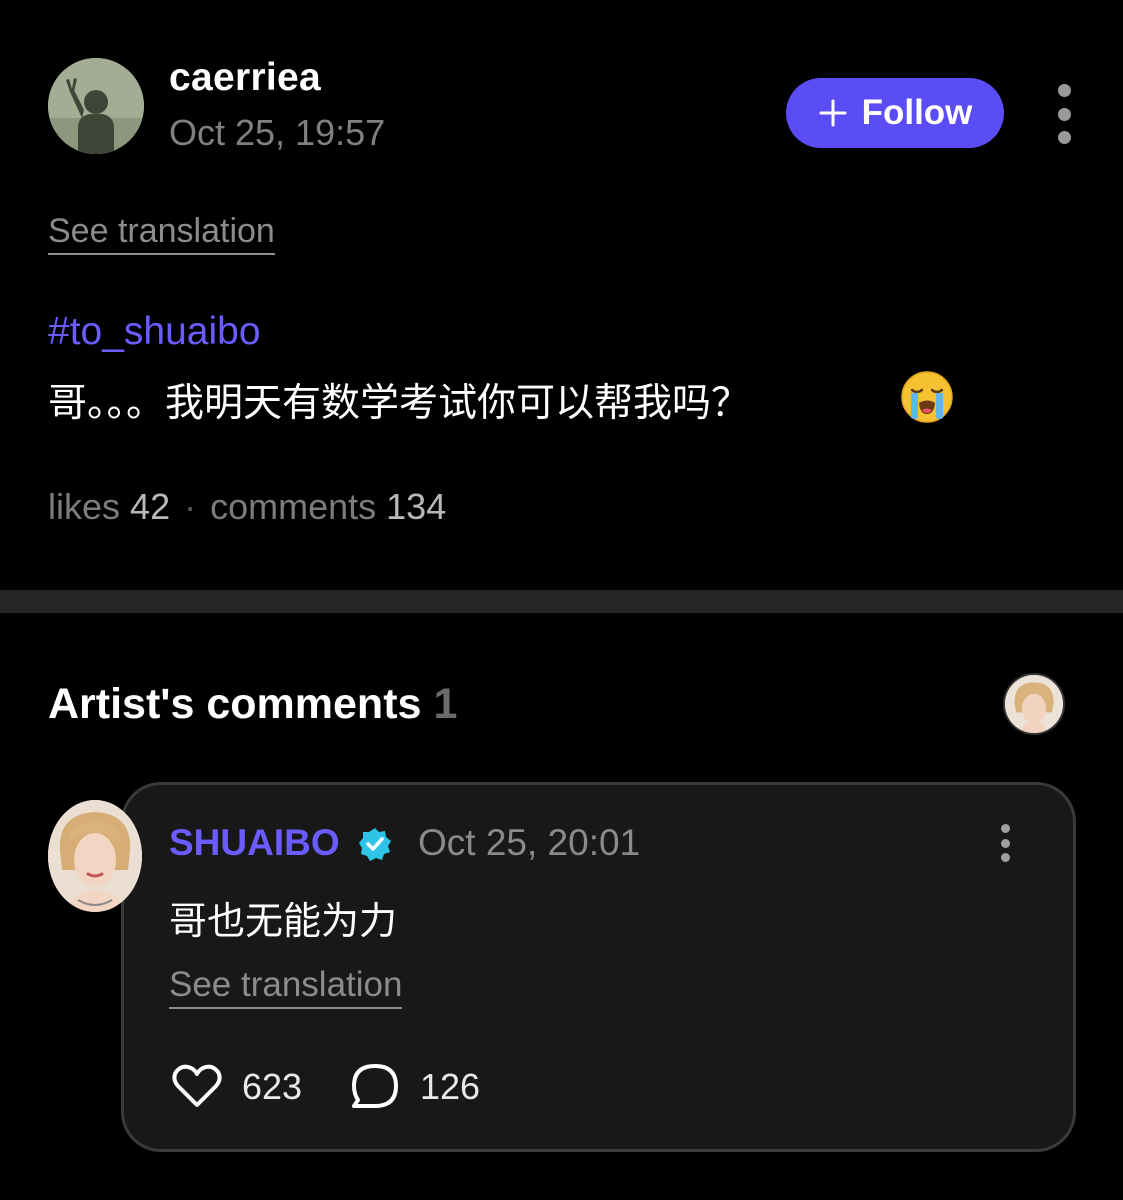  I want to click on post-body-text: 哥。。。我明天有数学考试你可以帮我吗？, so click(399, 403).